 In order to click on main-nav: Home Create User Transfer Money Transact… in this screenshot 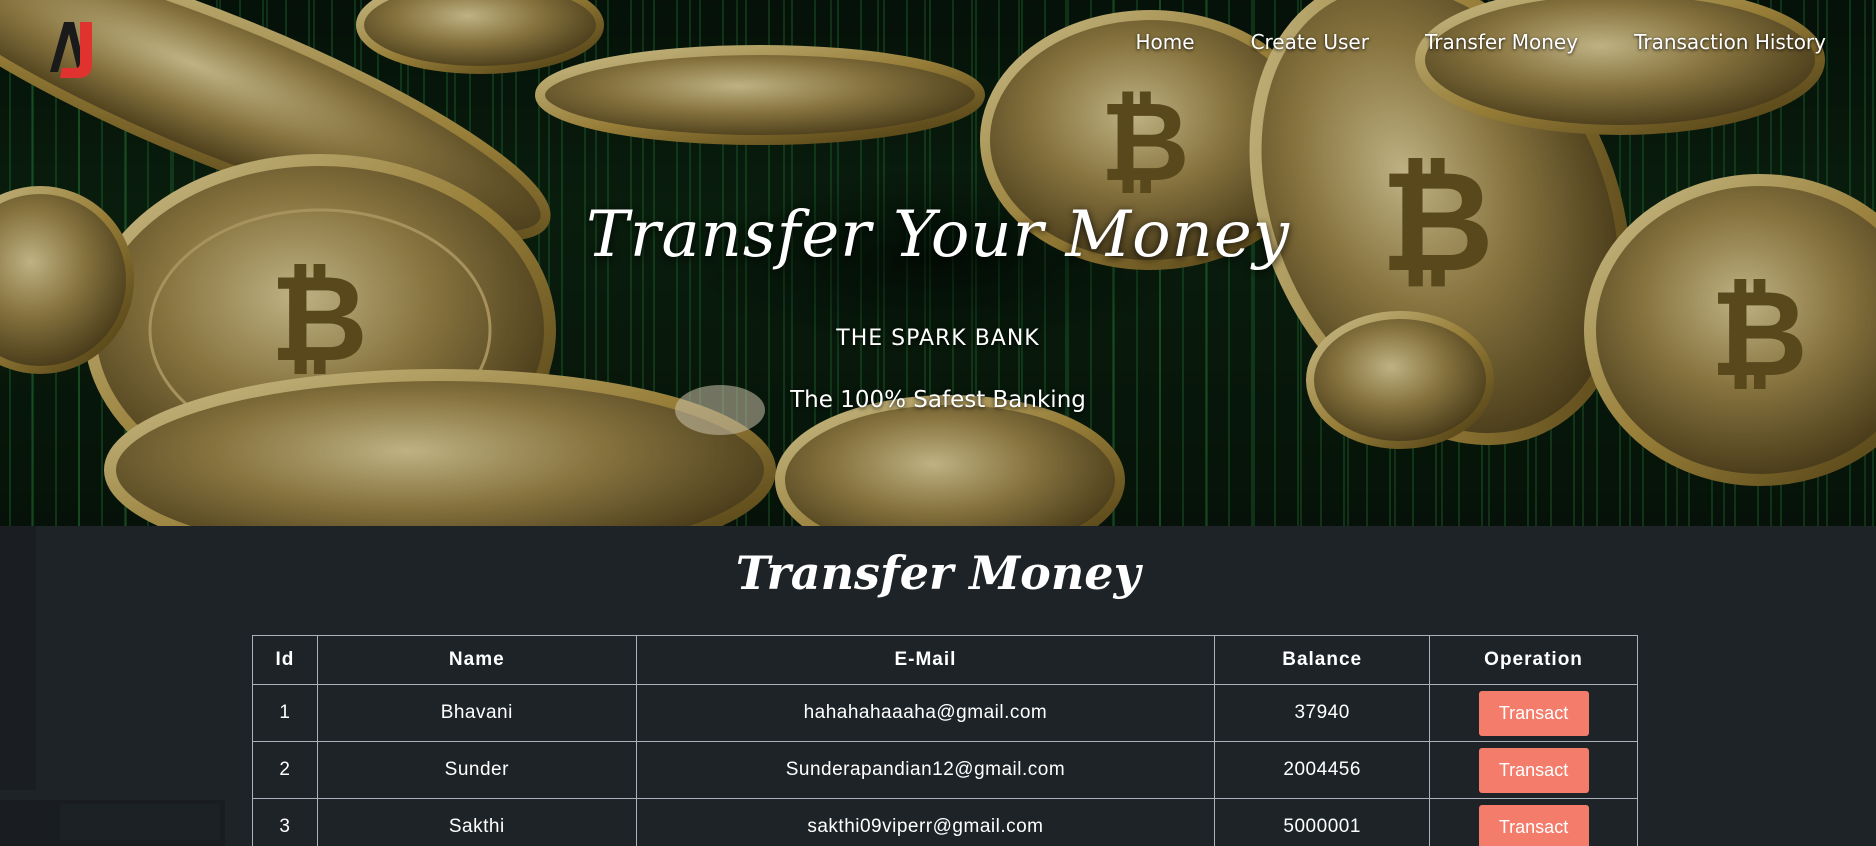, I will do `click(1481, 42)`.